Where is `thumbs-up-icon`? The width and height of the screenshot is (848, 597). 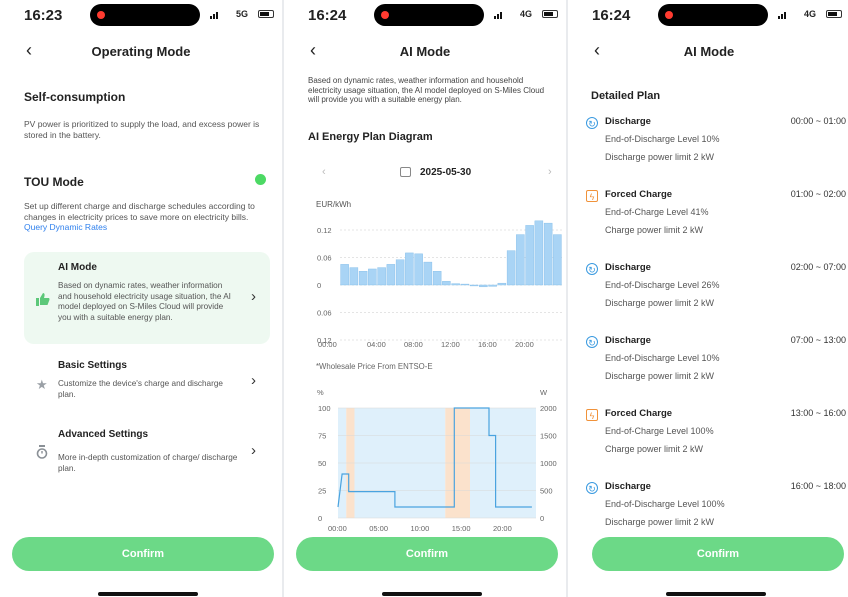
thumbs-up-icon is located at coordinates (43, 299).